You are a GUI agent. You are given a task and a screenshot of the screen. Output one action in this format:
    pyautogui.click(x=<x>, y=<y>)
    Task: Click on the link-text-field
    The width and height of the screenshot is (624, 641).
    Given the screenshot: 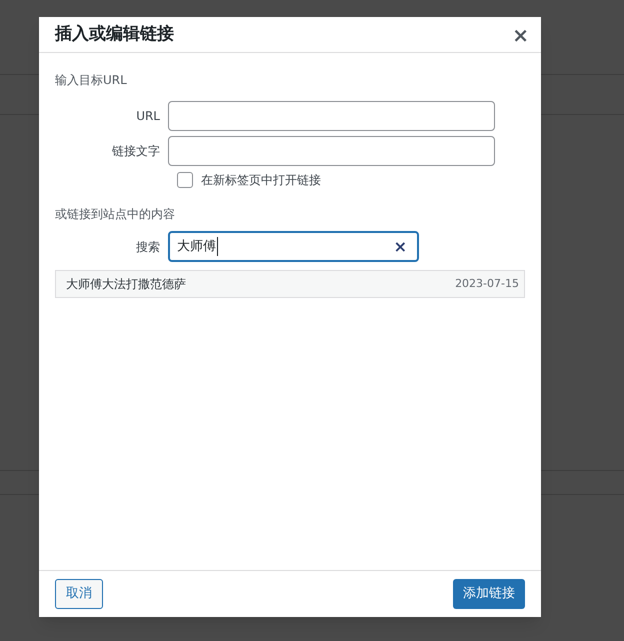 What is the action you would take?
    pyautogui.click(x=331, y=151)
    